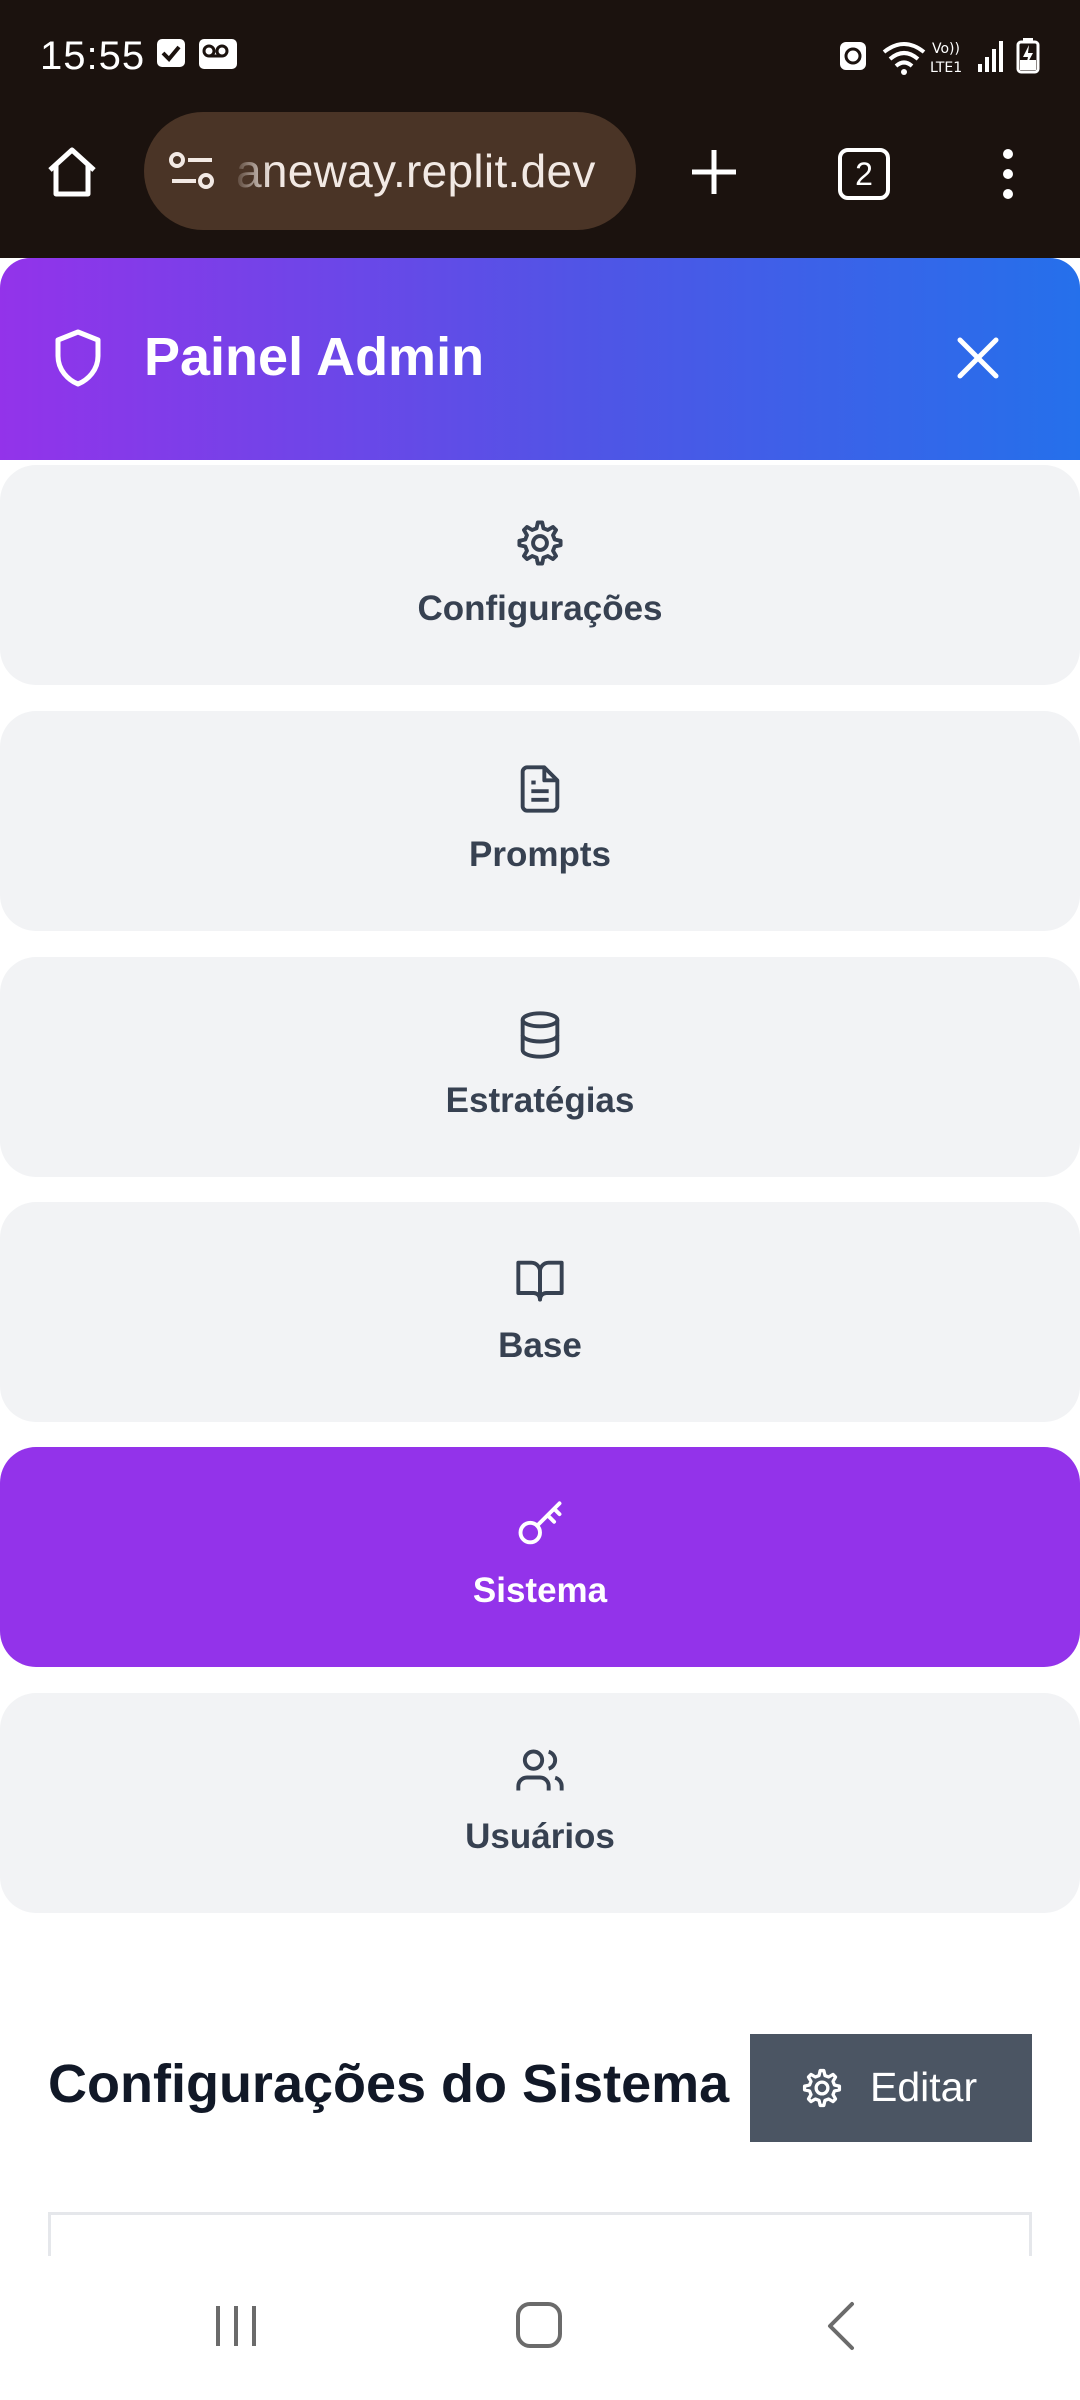 The width and height of the screenshot is (1080, 2400). Describe the element at coordinates (714, 172) in the screenshot. I see `new-tab-icon` at that location.